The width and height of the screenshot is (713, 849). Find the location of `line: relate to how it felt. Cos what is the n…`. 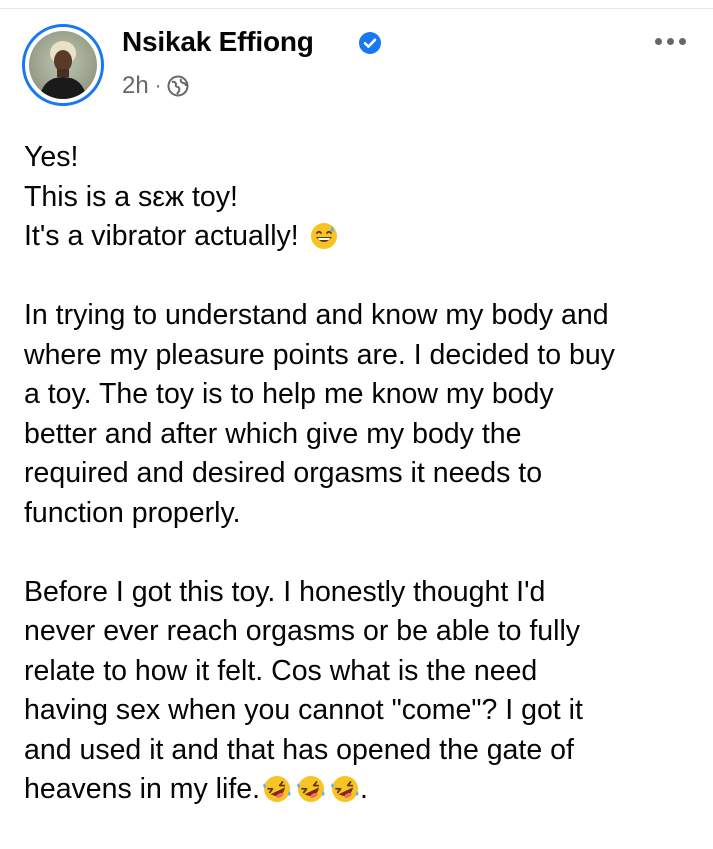

line: relate to how it felt. Cos what is the n… is located at coordinates (281, 670).